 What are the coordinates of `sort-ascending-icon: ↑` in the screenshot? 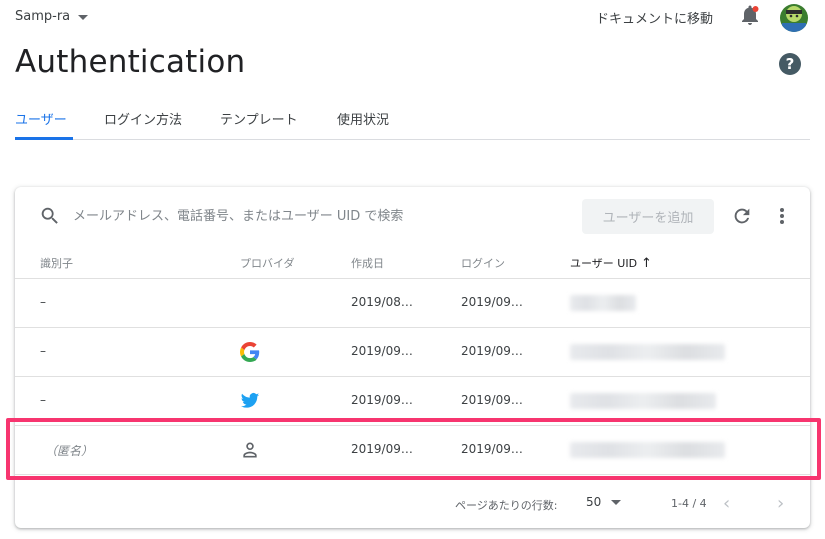 It's located at (646, 263).